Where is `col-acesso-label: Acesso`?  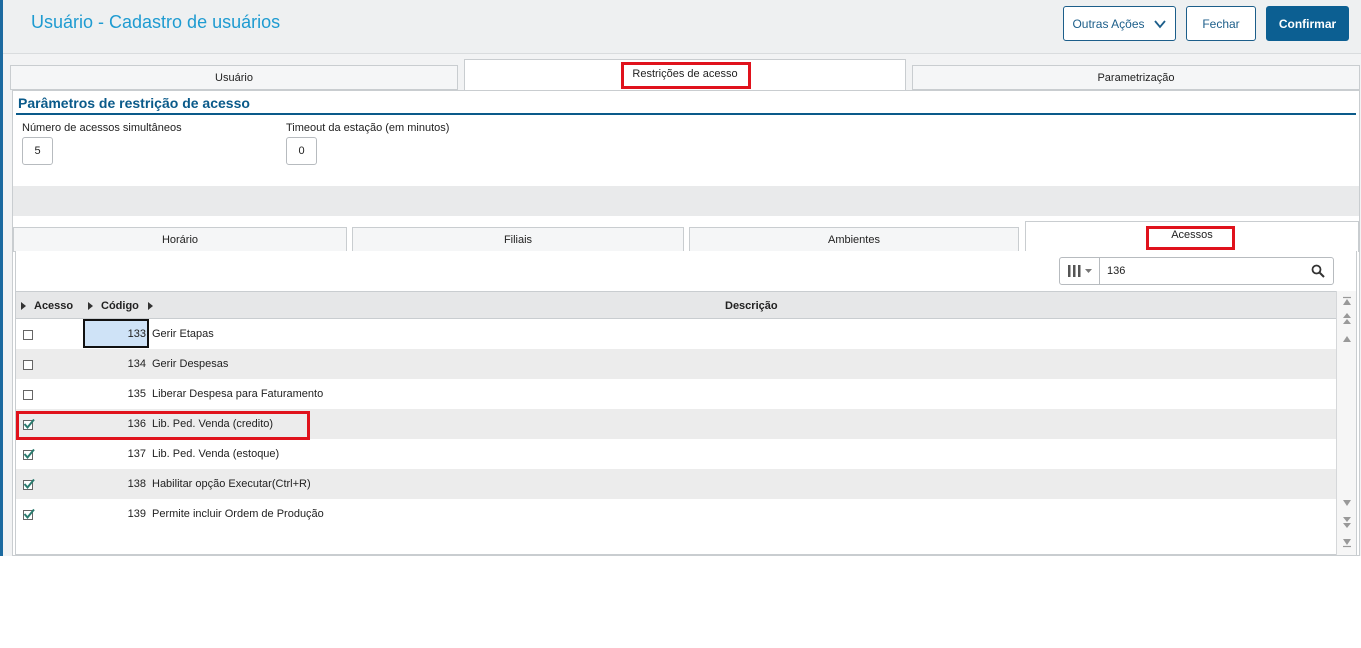 col-acesso-label: Acesso is located at coordinates (54, 306).